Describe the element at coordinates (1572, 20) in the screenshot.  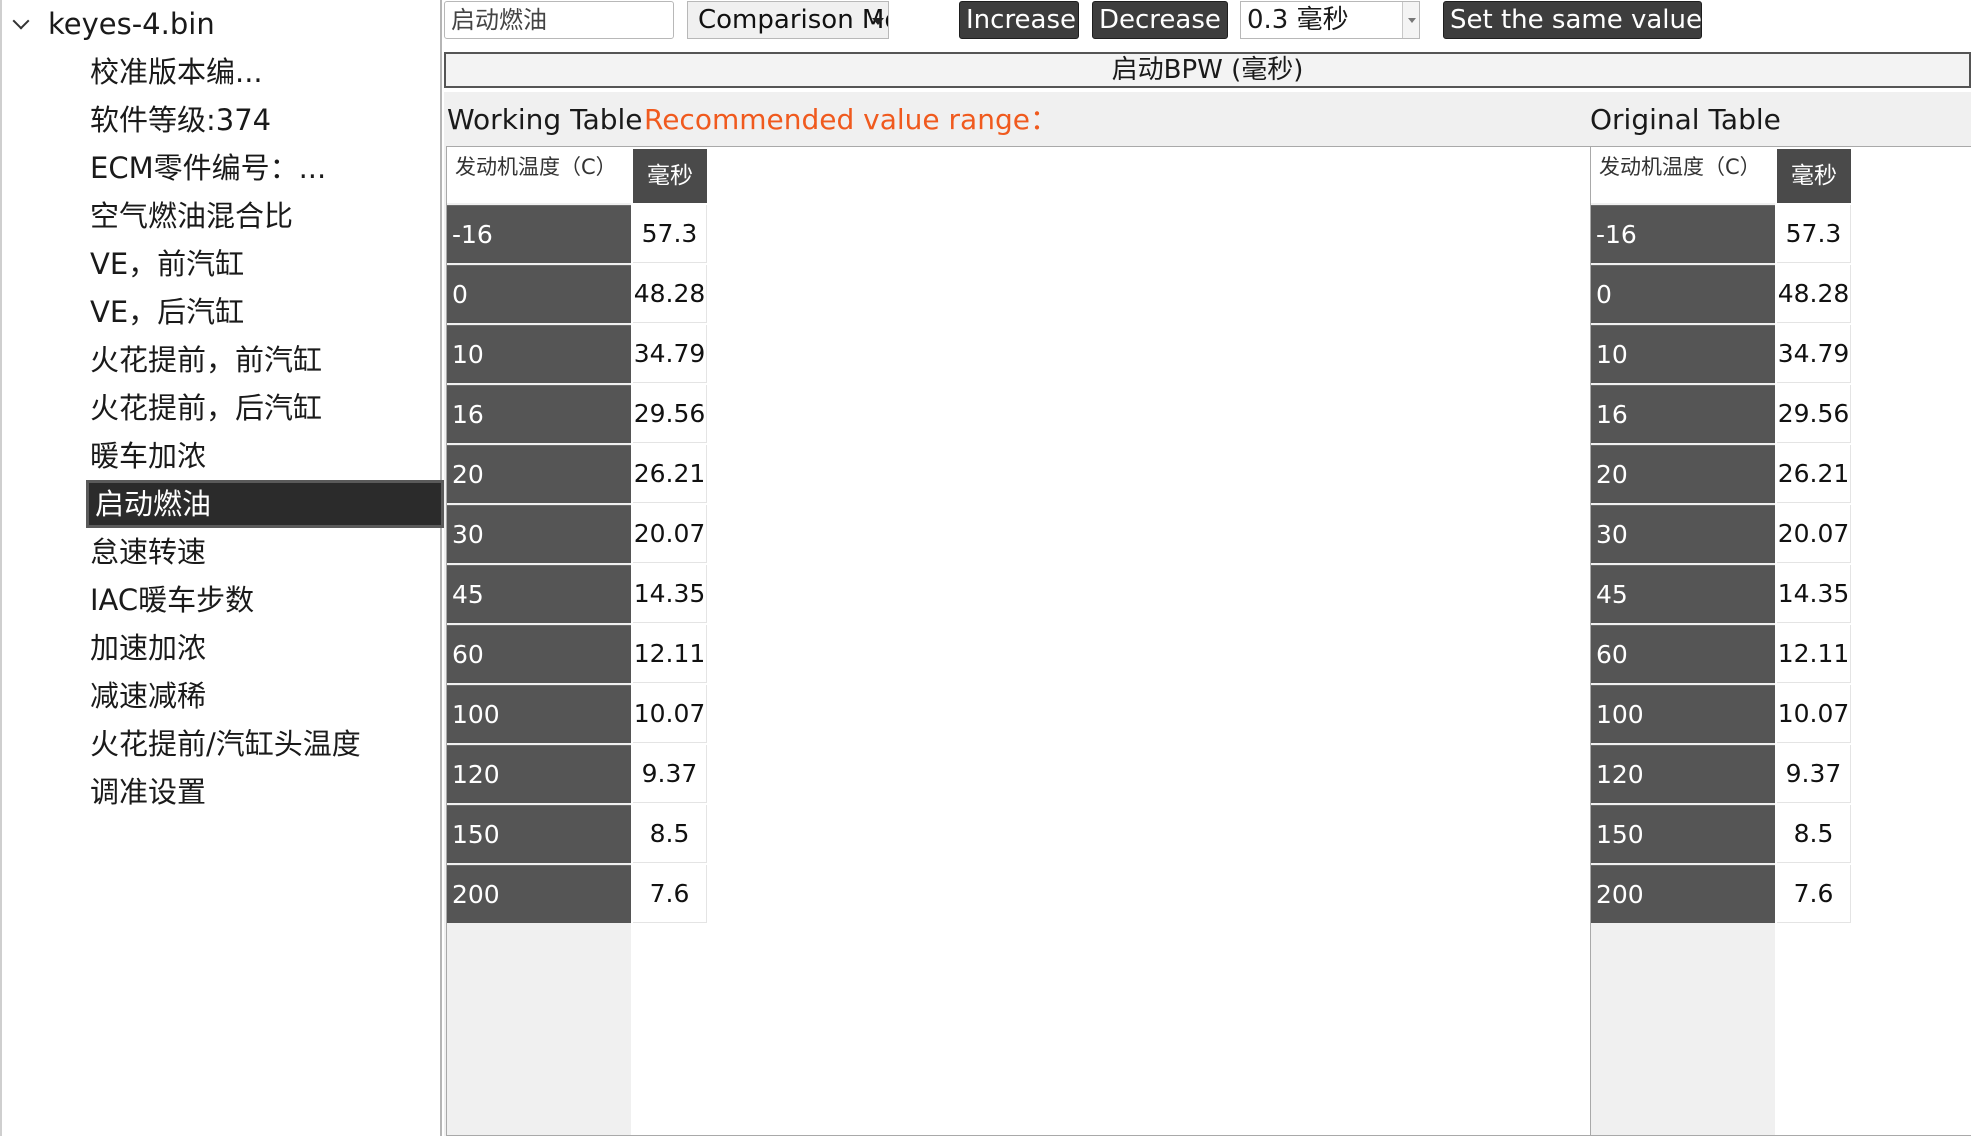
I see `set-same-value-button: Set the same value` at that location.